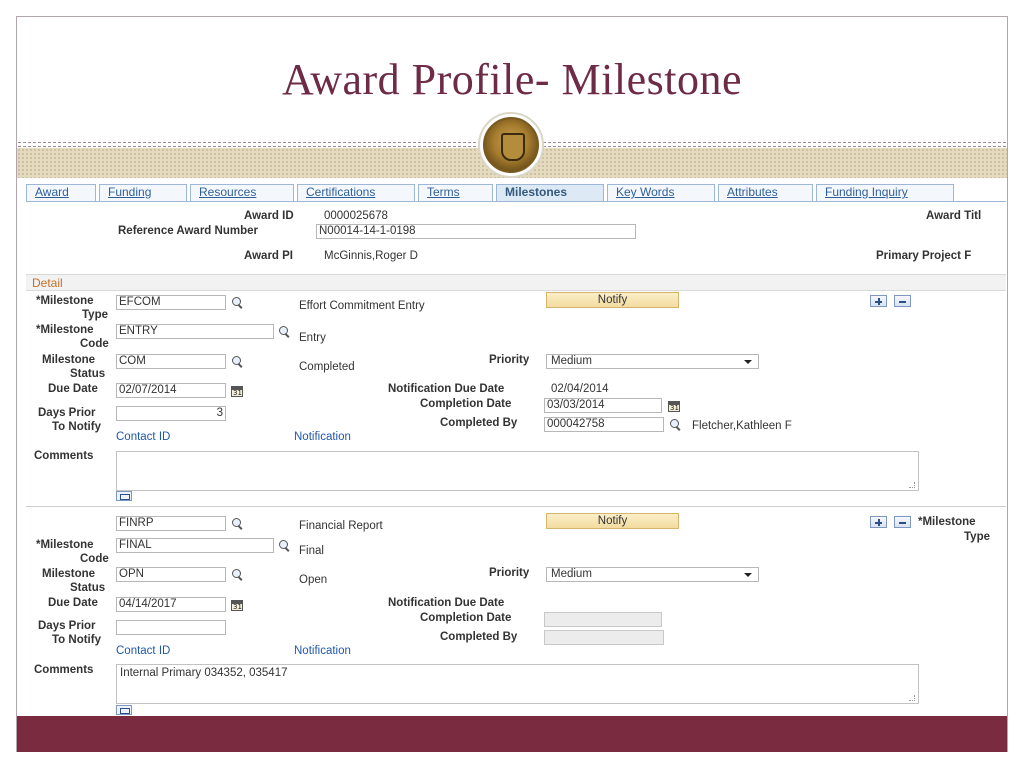 The width and height of the screenshot is (1024, 768). I want to click on tab-resources: Resources, so click(242, 192).